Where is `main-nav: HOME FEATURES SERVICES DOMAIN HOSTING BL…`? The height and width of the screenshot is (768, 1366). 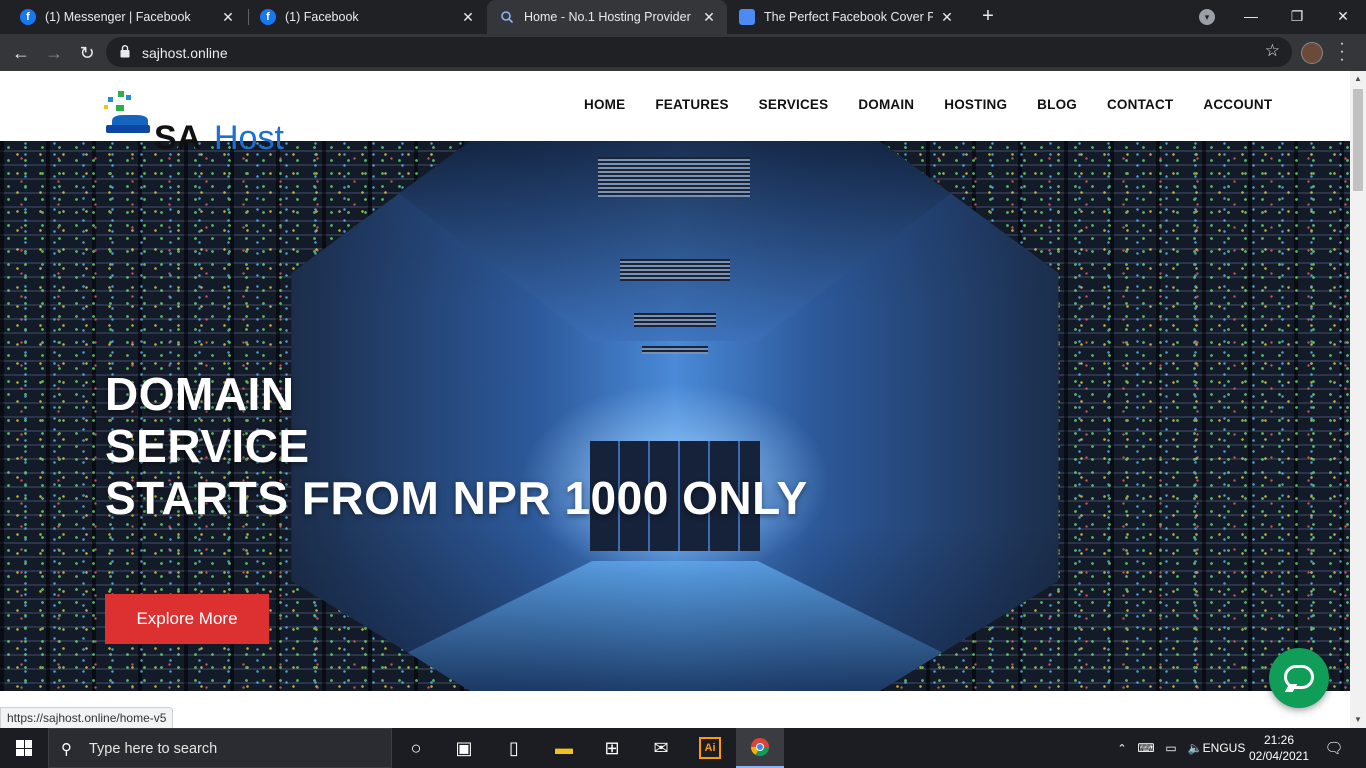
main-nav: HOME FEATURES SERVICES DOMAIN HOSTING BL… is located at coordinates (943, 104).